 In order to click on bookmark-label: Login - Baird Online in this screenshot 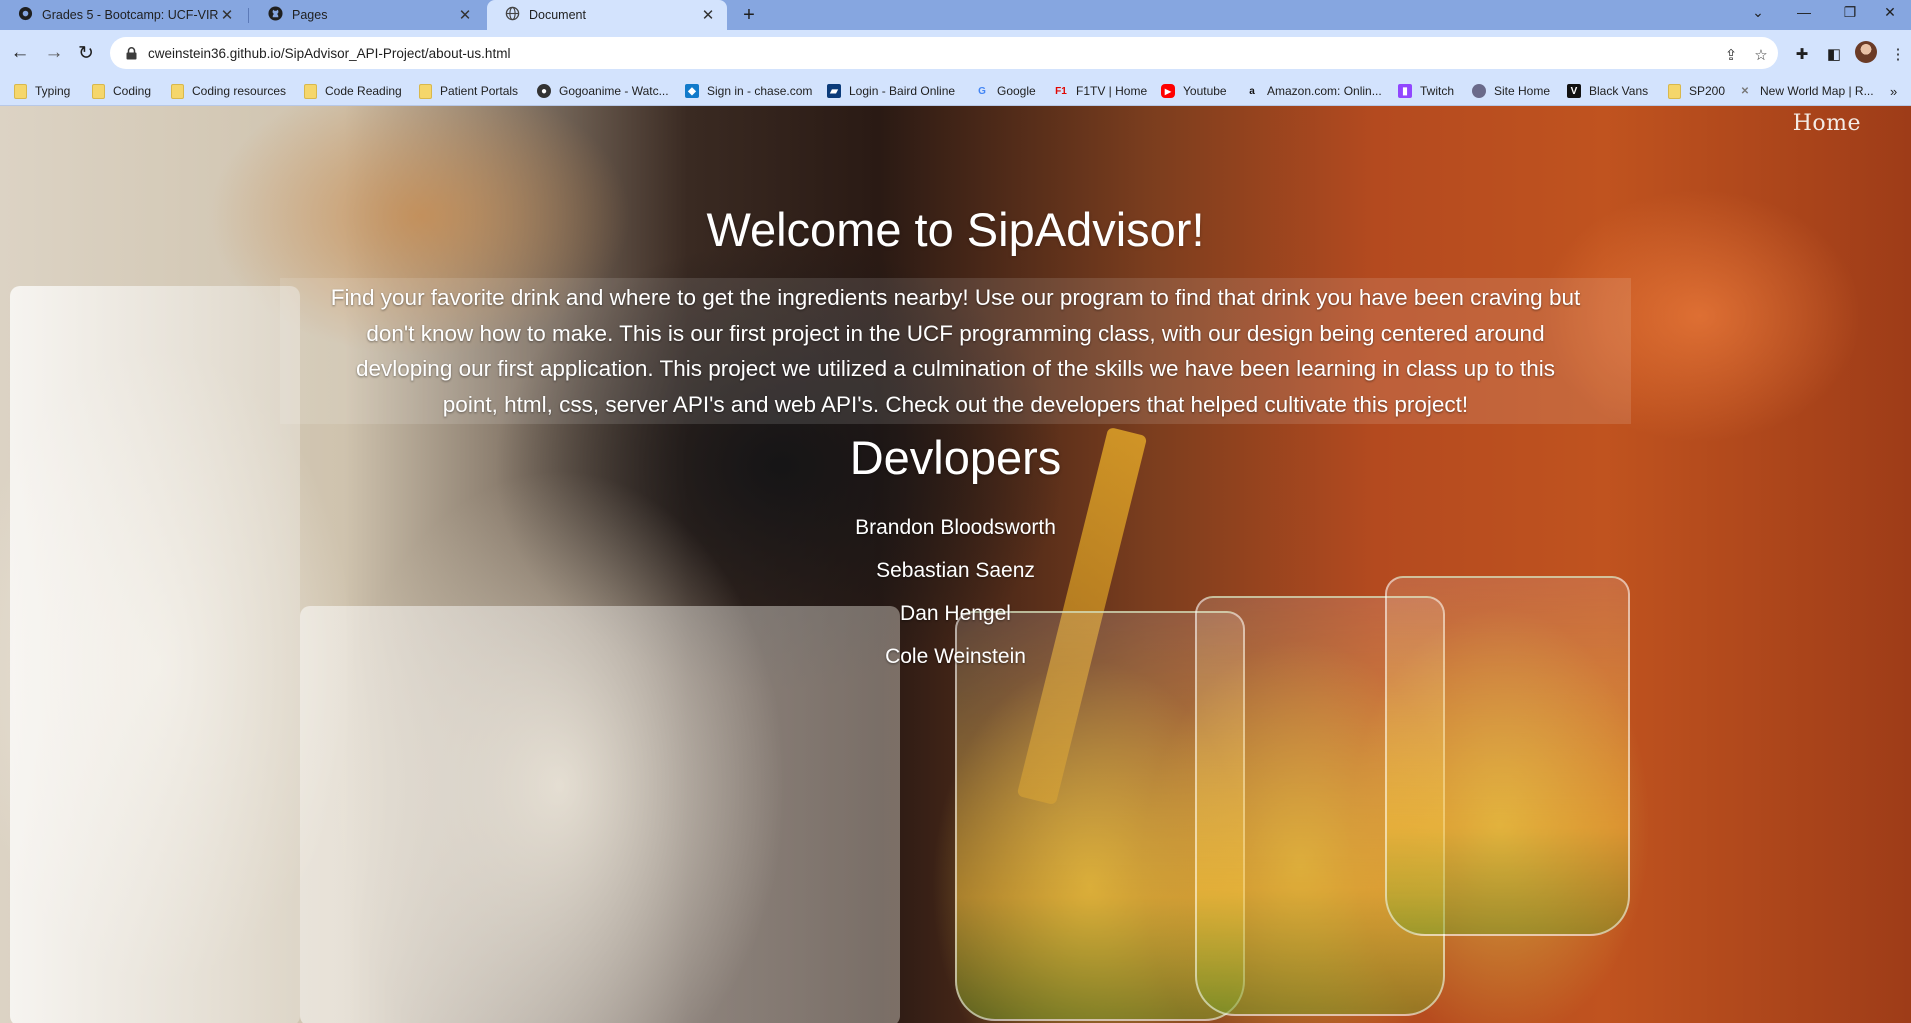, I will do `click(902, 91)`.